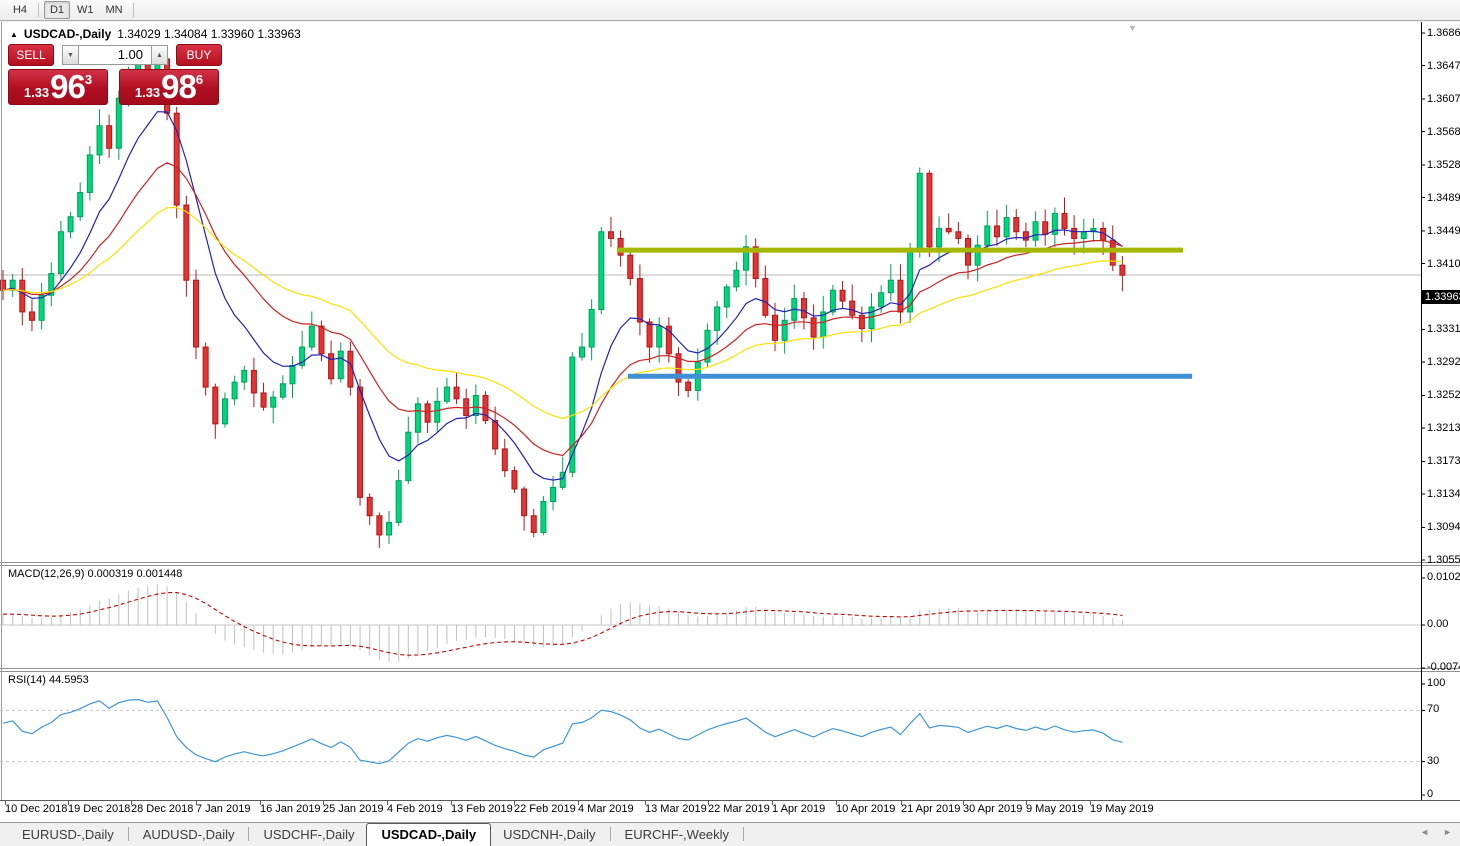  What do you see at coordinates (189, 835) in the screenshot?
I see `symbol-tab-audusd: AUDUSD-,Daily` at bounding box center [189, 835].